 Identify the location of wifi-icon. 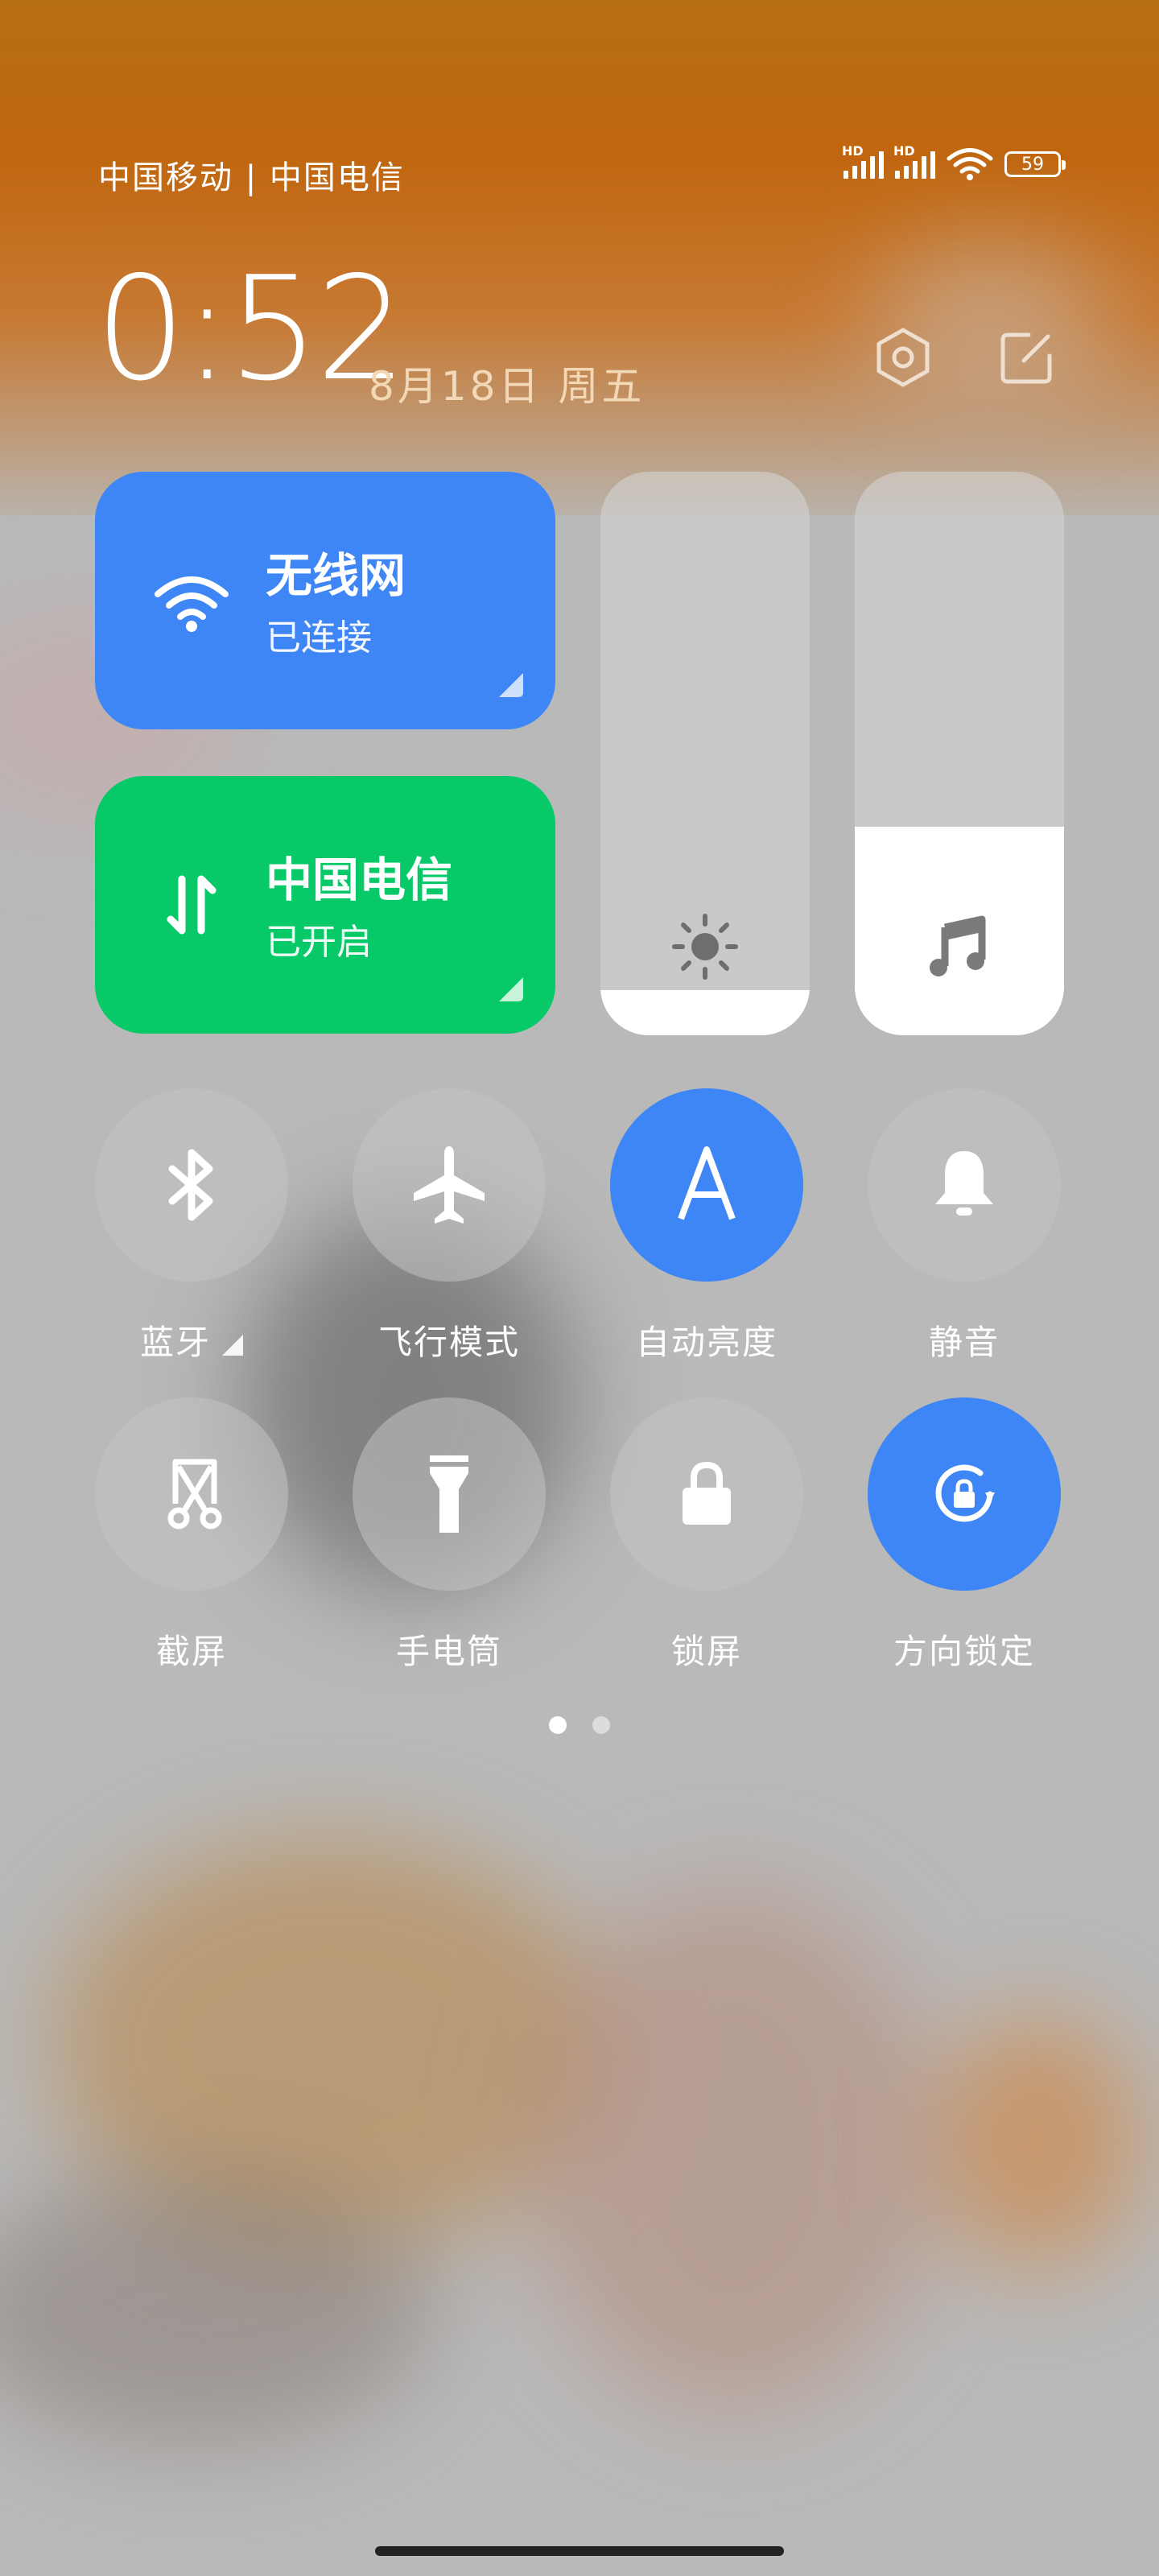
(192, 604).